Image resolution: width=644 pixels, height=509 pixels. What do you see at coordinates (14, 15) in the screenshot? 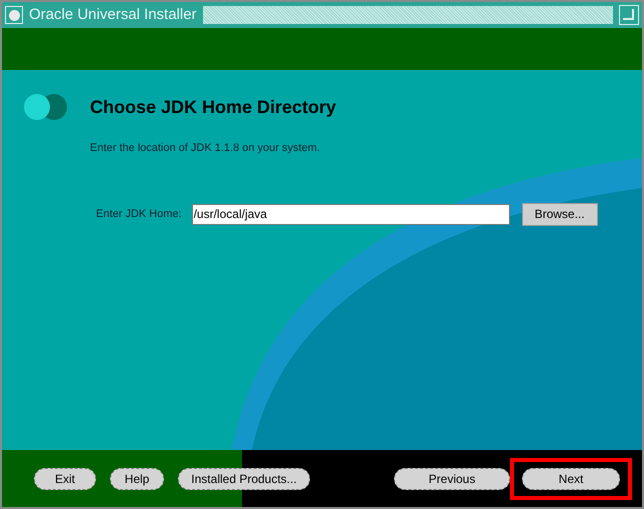
I see `window-menu-icon` at bounding box center [14, 15].